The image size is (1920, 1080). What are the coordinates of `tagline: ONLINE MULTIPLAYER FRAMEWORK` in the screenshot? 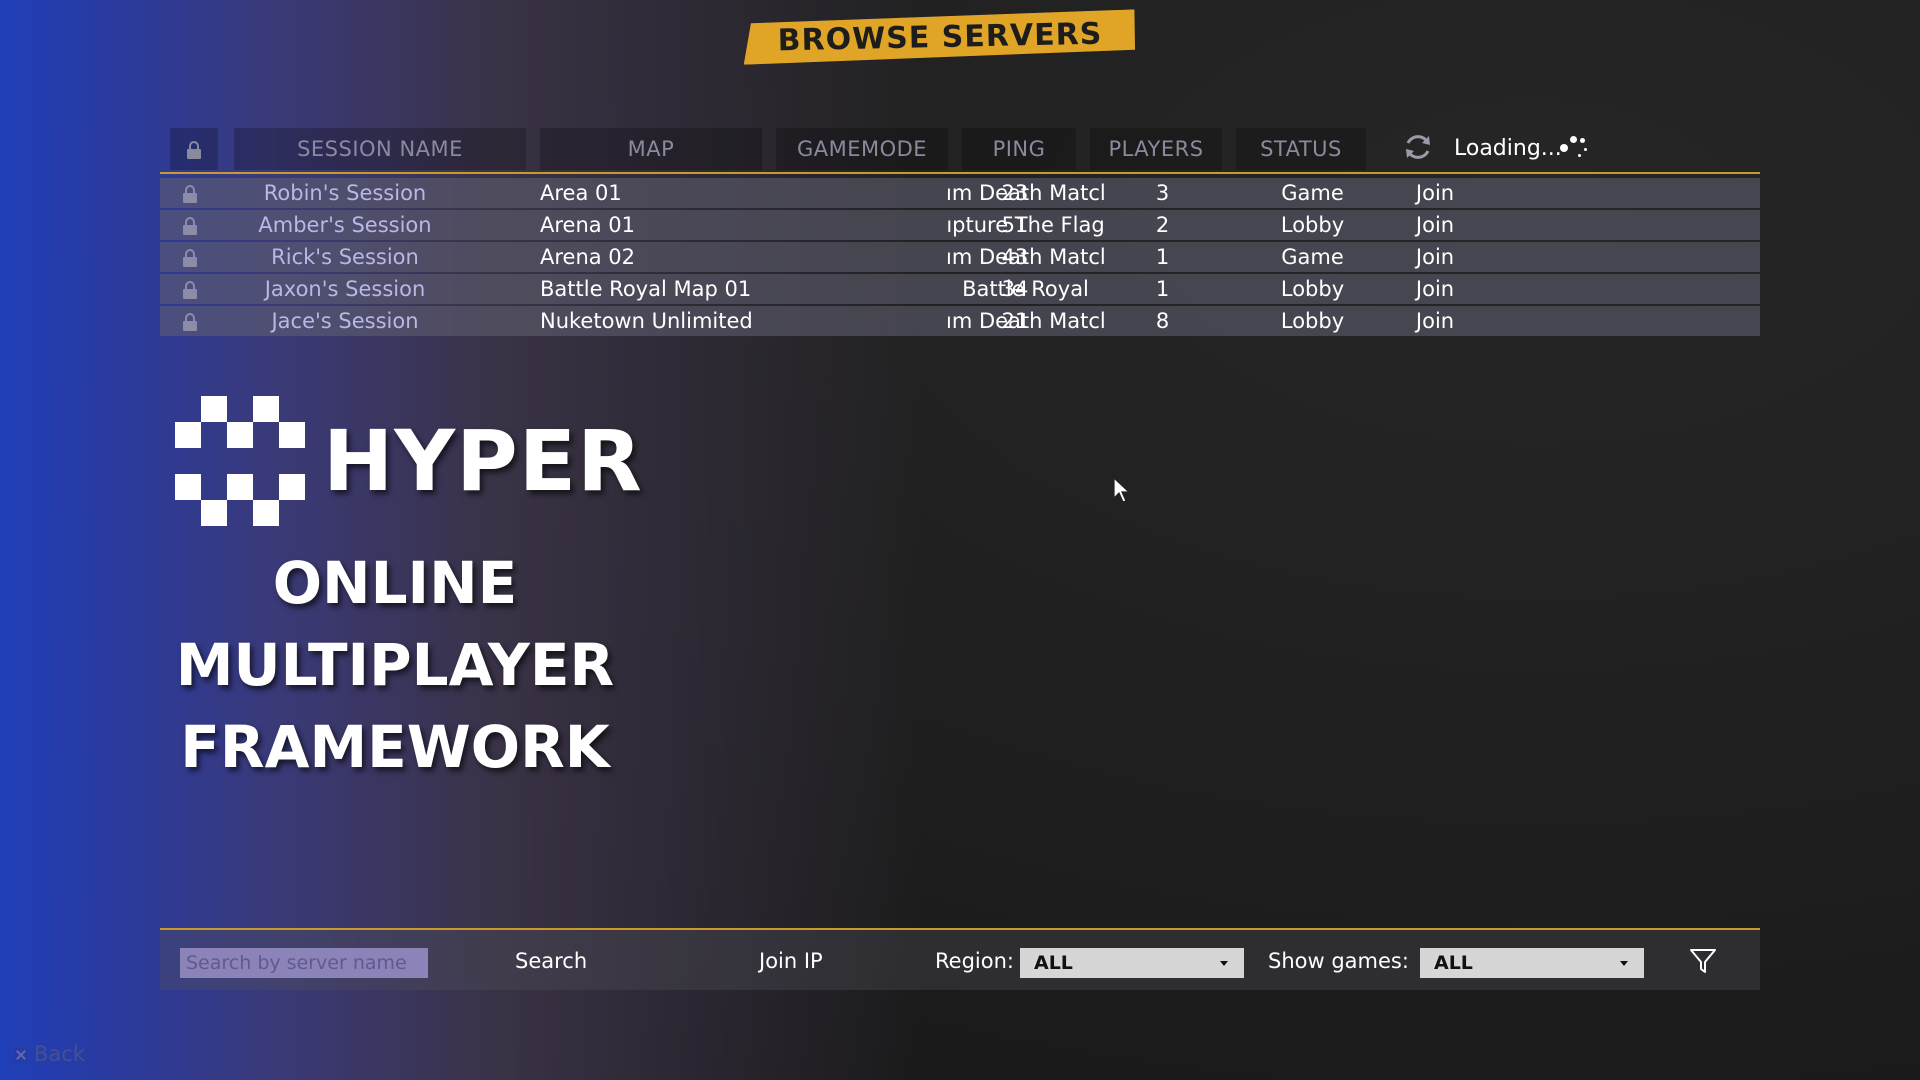 It's located at (395, 665).